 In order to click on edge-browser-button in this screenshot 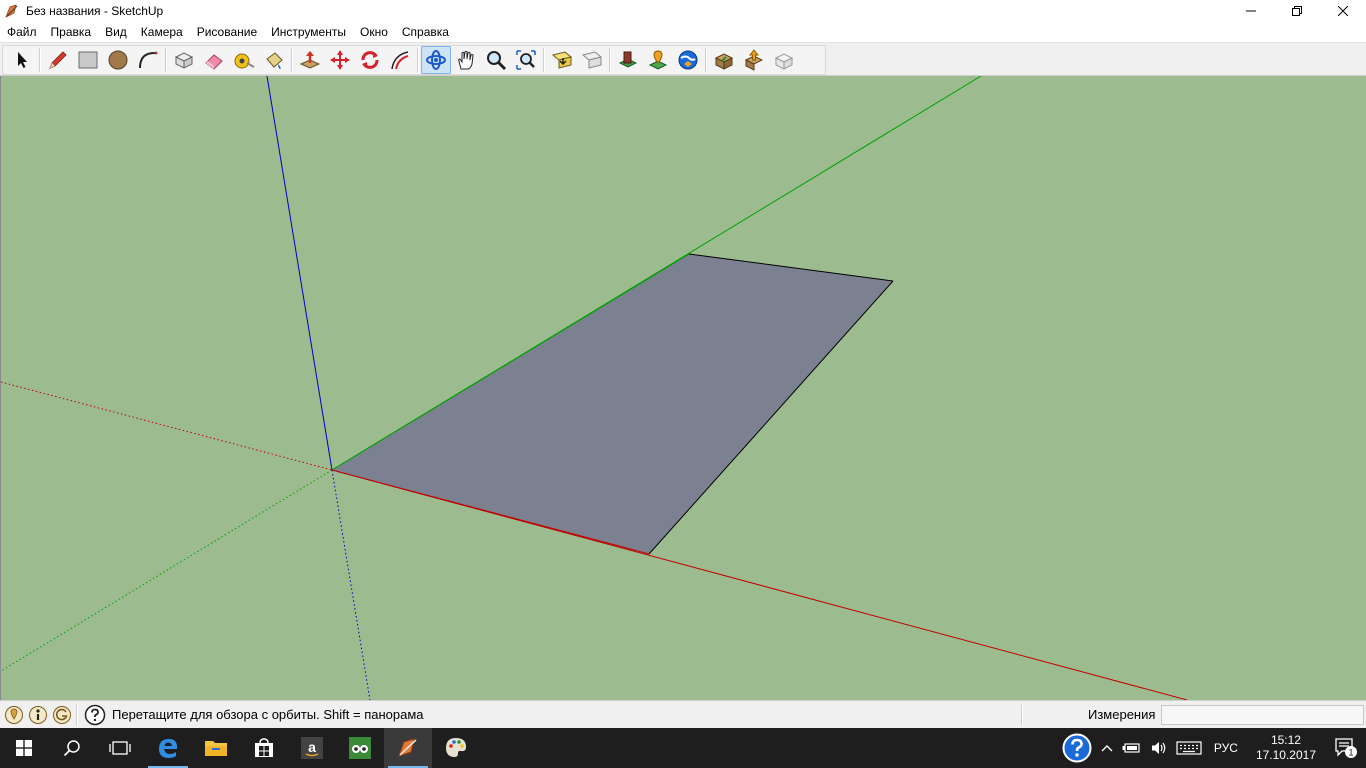, I will do `click(168, 748)`.